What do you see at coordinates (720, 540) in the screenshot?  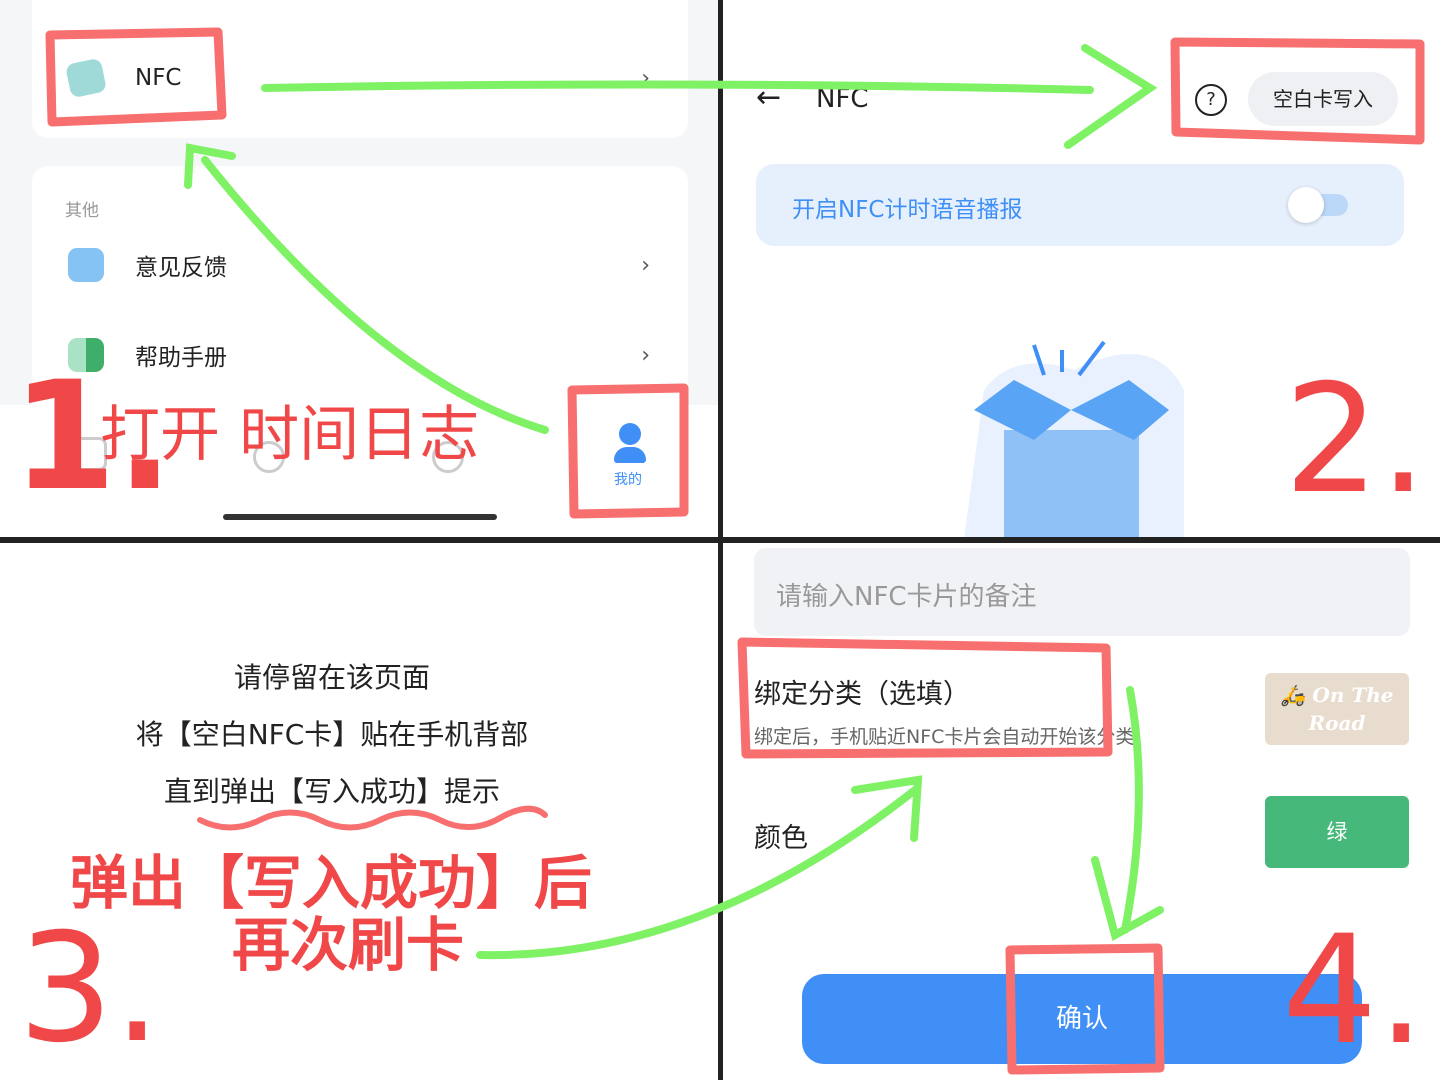 I see `divider-horizontal` at bounding box center [720, 540].